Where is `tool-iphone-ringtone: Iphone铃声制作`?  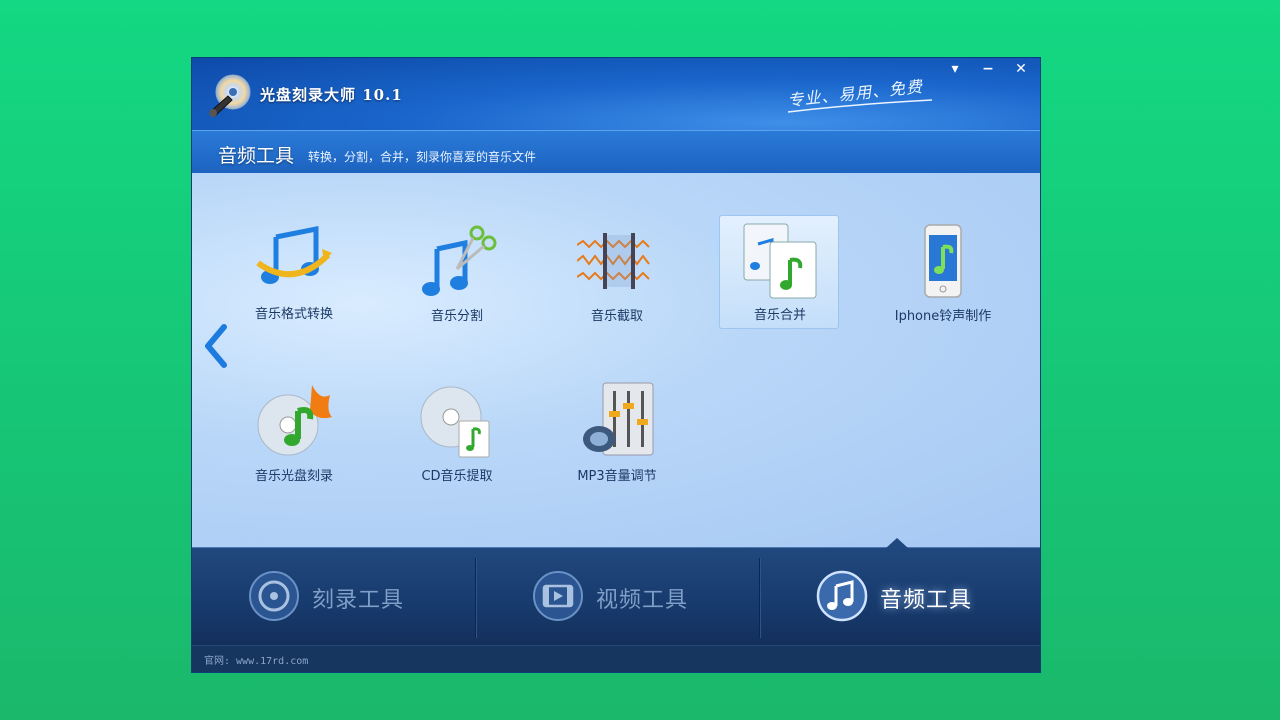
tool-iphone-ringtone: Iphone铃声制作 is located at coordinates (943, 274).